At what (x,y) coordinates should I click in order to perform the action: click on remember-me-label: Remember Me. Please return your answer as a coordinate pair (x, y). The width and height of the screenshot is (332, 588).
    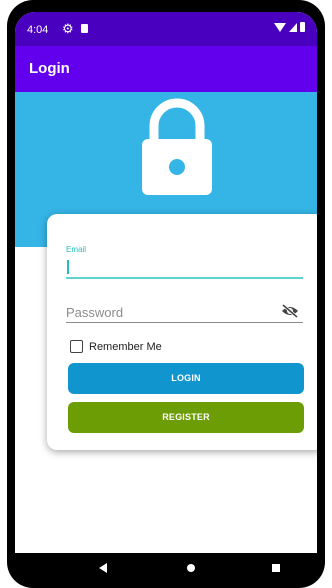
    Looking at the image, I should click on (125, 346).